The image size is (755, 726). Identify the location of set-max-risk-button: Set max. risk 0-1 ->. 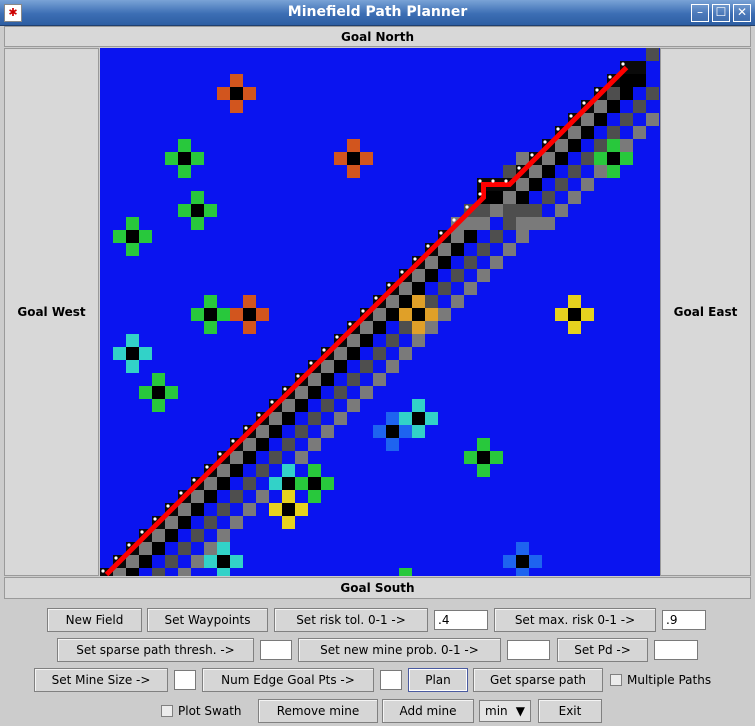
(575, 620).